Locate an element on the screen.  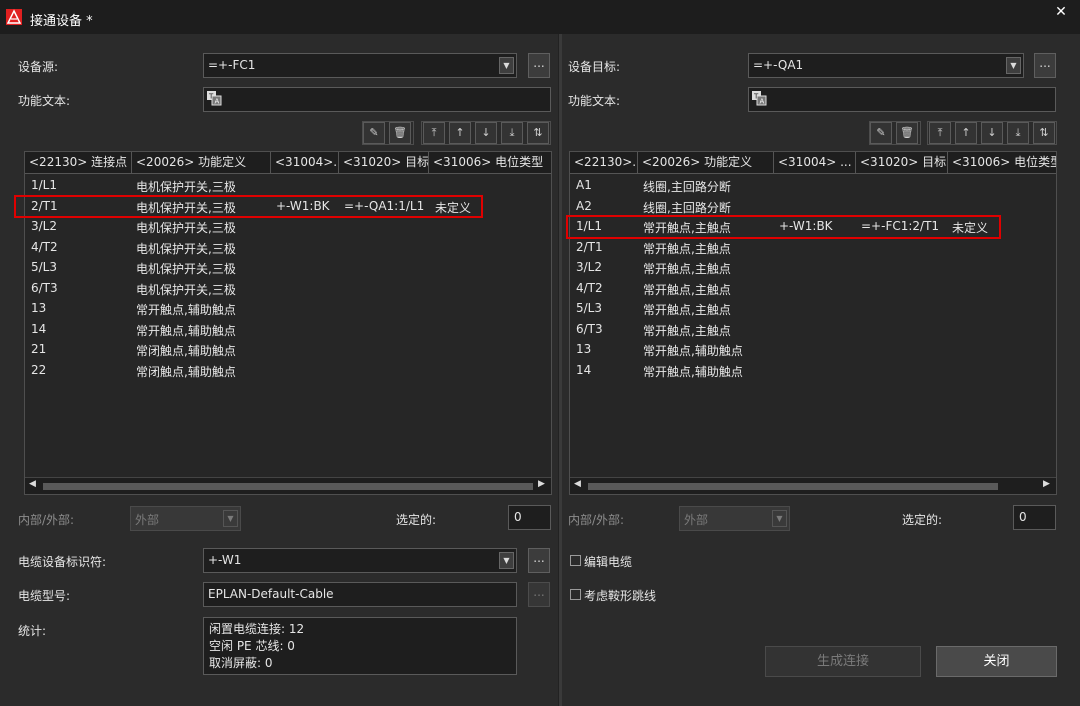
stats-box: 闲置电缆连接: 12 空闲 PE 芯线: 0 取消屏蔽: 0 is located at coordinates (360, 646).